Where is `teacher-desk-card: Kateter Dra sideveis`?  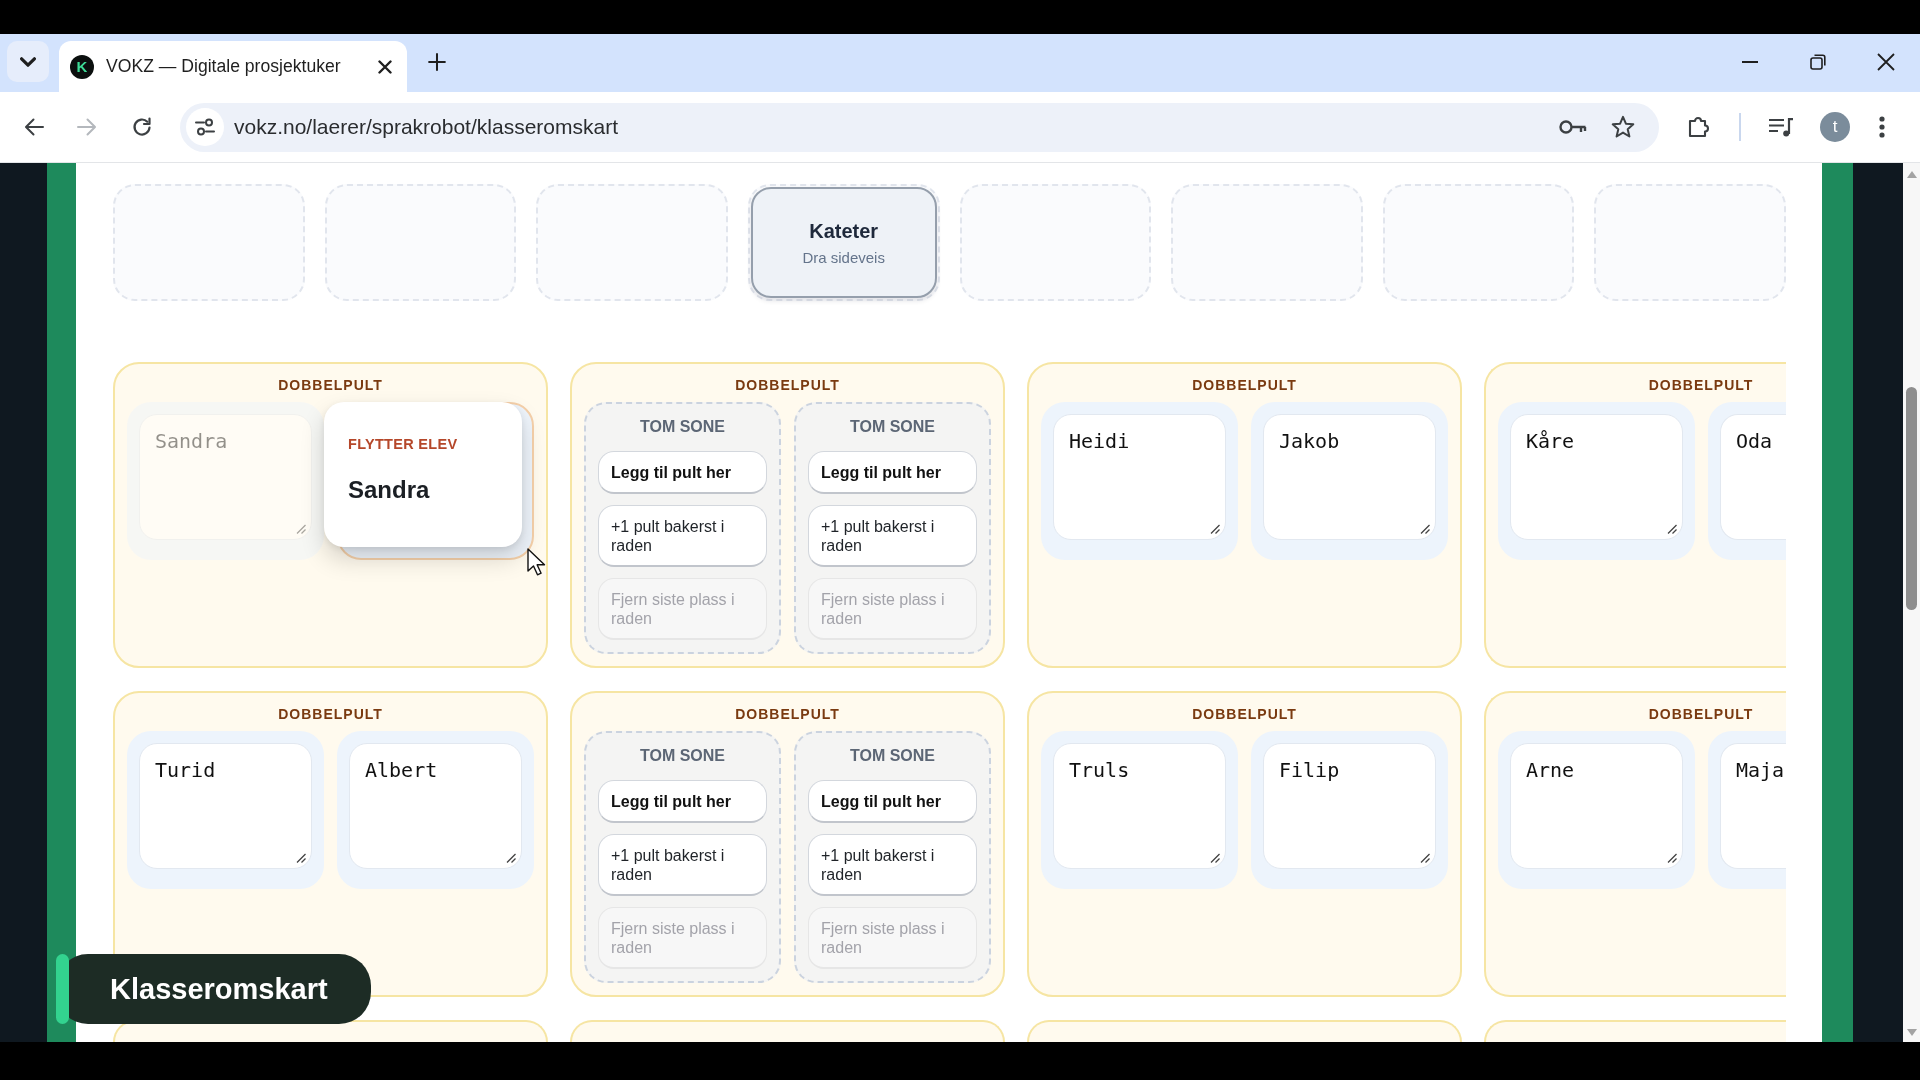
teacher-desk-card: Kateter Dra sideveis is located at coordinates (843, 242).